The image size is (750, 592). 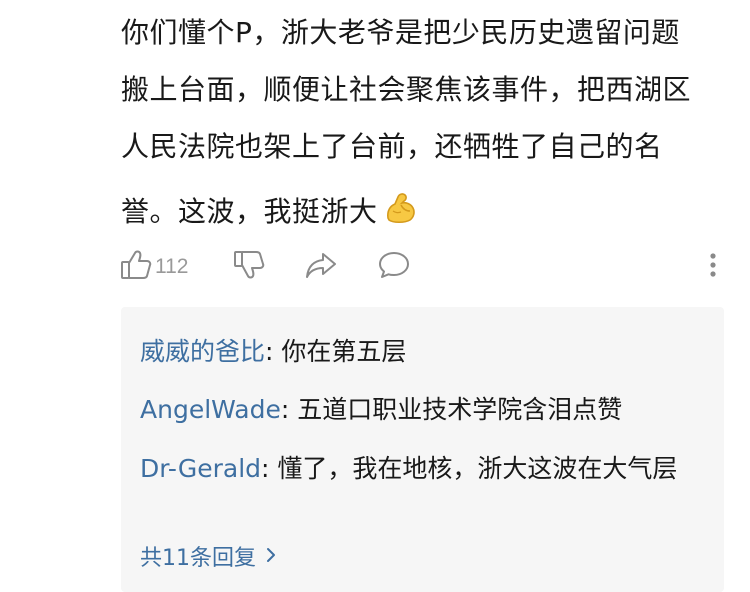 I want to click on thumbs-up-icon, so click(x=136, y=267).